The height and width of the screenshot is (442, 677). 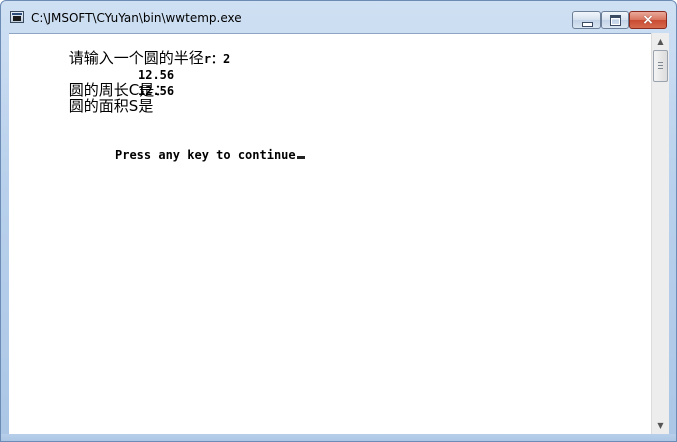 What do you see at coordinates (111, 106) in the screenshot?
I see `area-label: 圆的面积S是` at bounding box center [111, 106].